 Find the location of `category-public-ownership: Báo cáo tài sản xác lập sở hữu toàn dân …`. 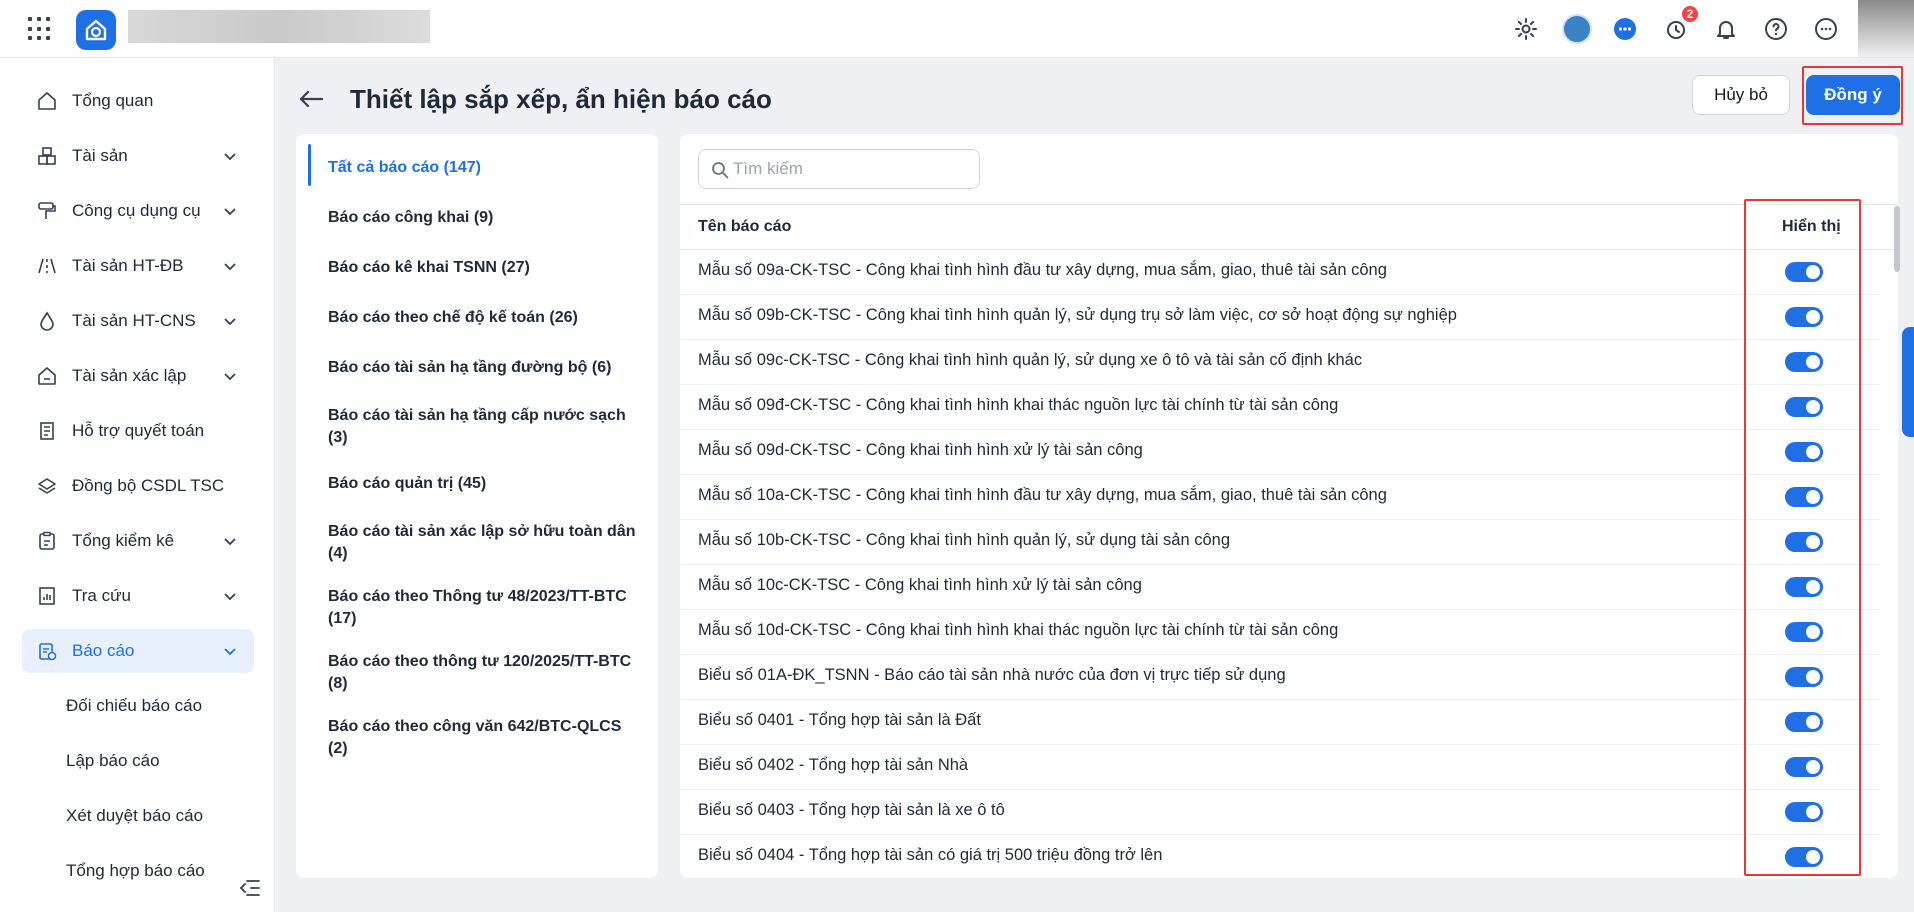

category-public-ownership: Báo cáo tài sản xác lập sở hữu toàn dân … is located at coordinates (486, 543).